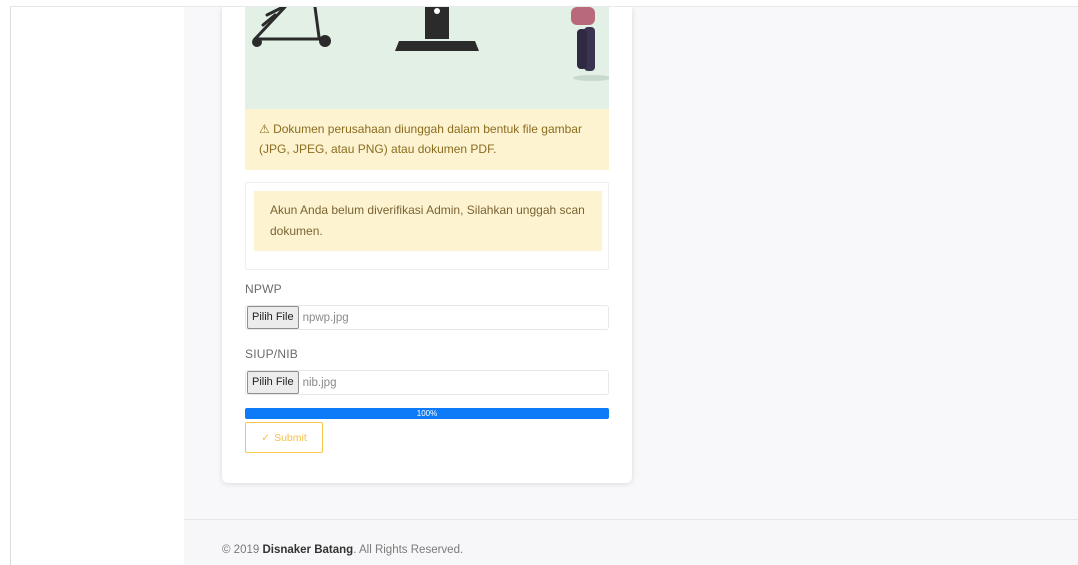 Image resolution: width=1078 pixels, height=565 pixels. I want to click on footer-company: Disnaker Batang, so click(308, 550).